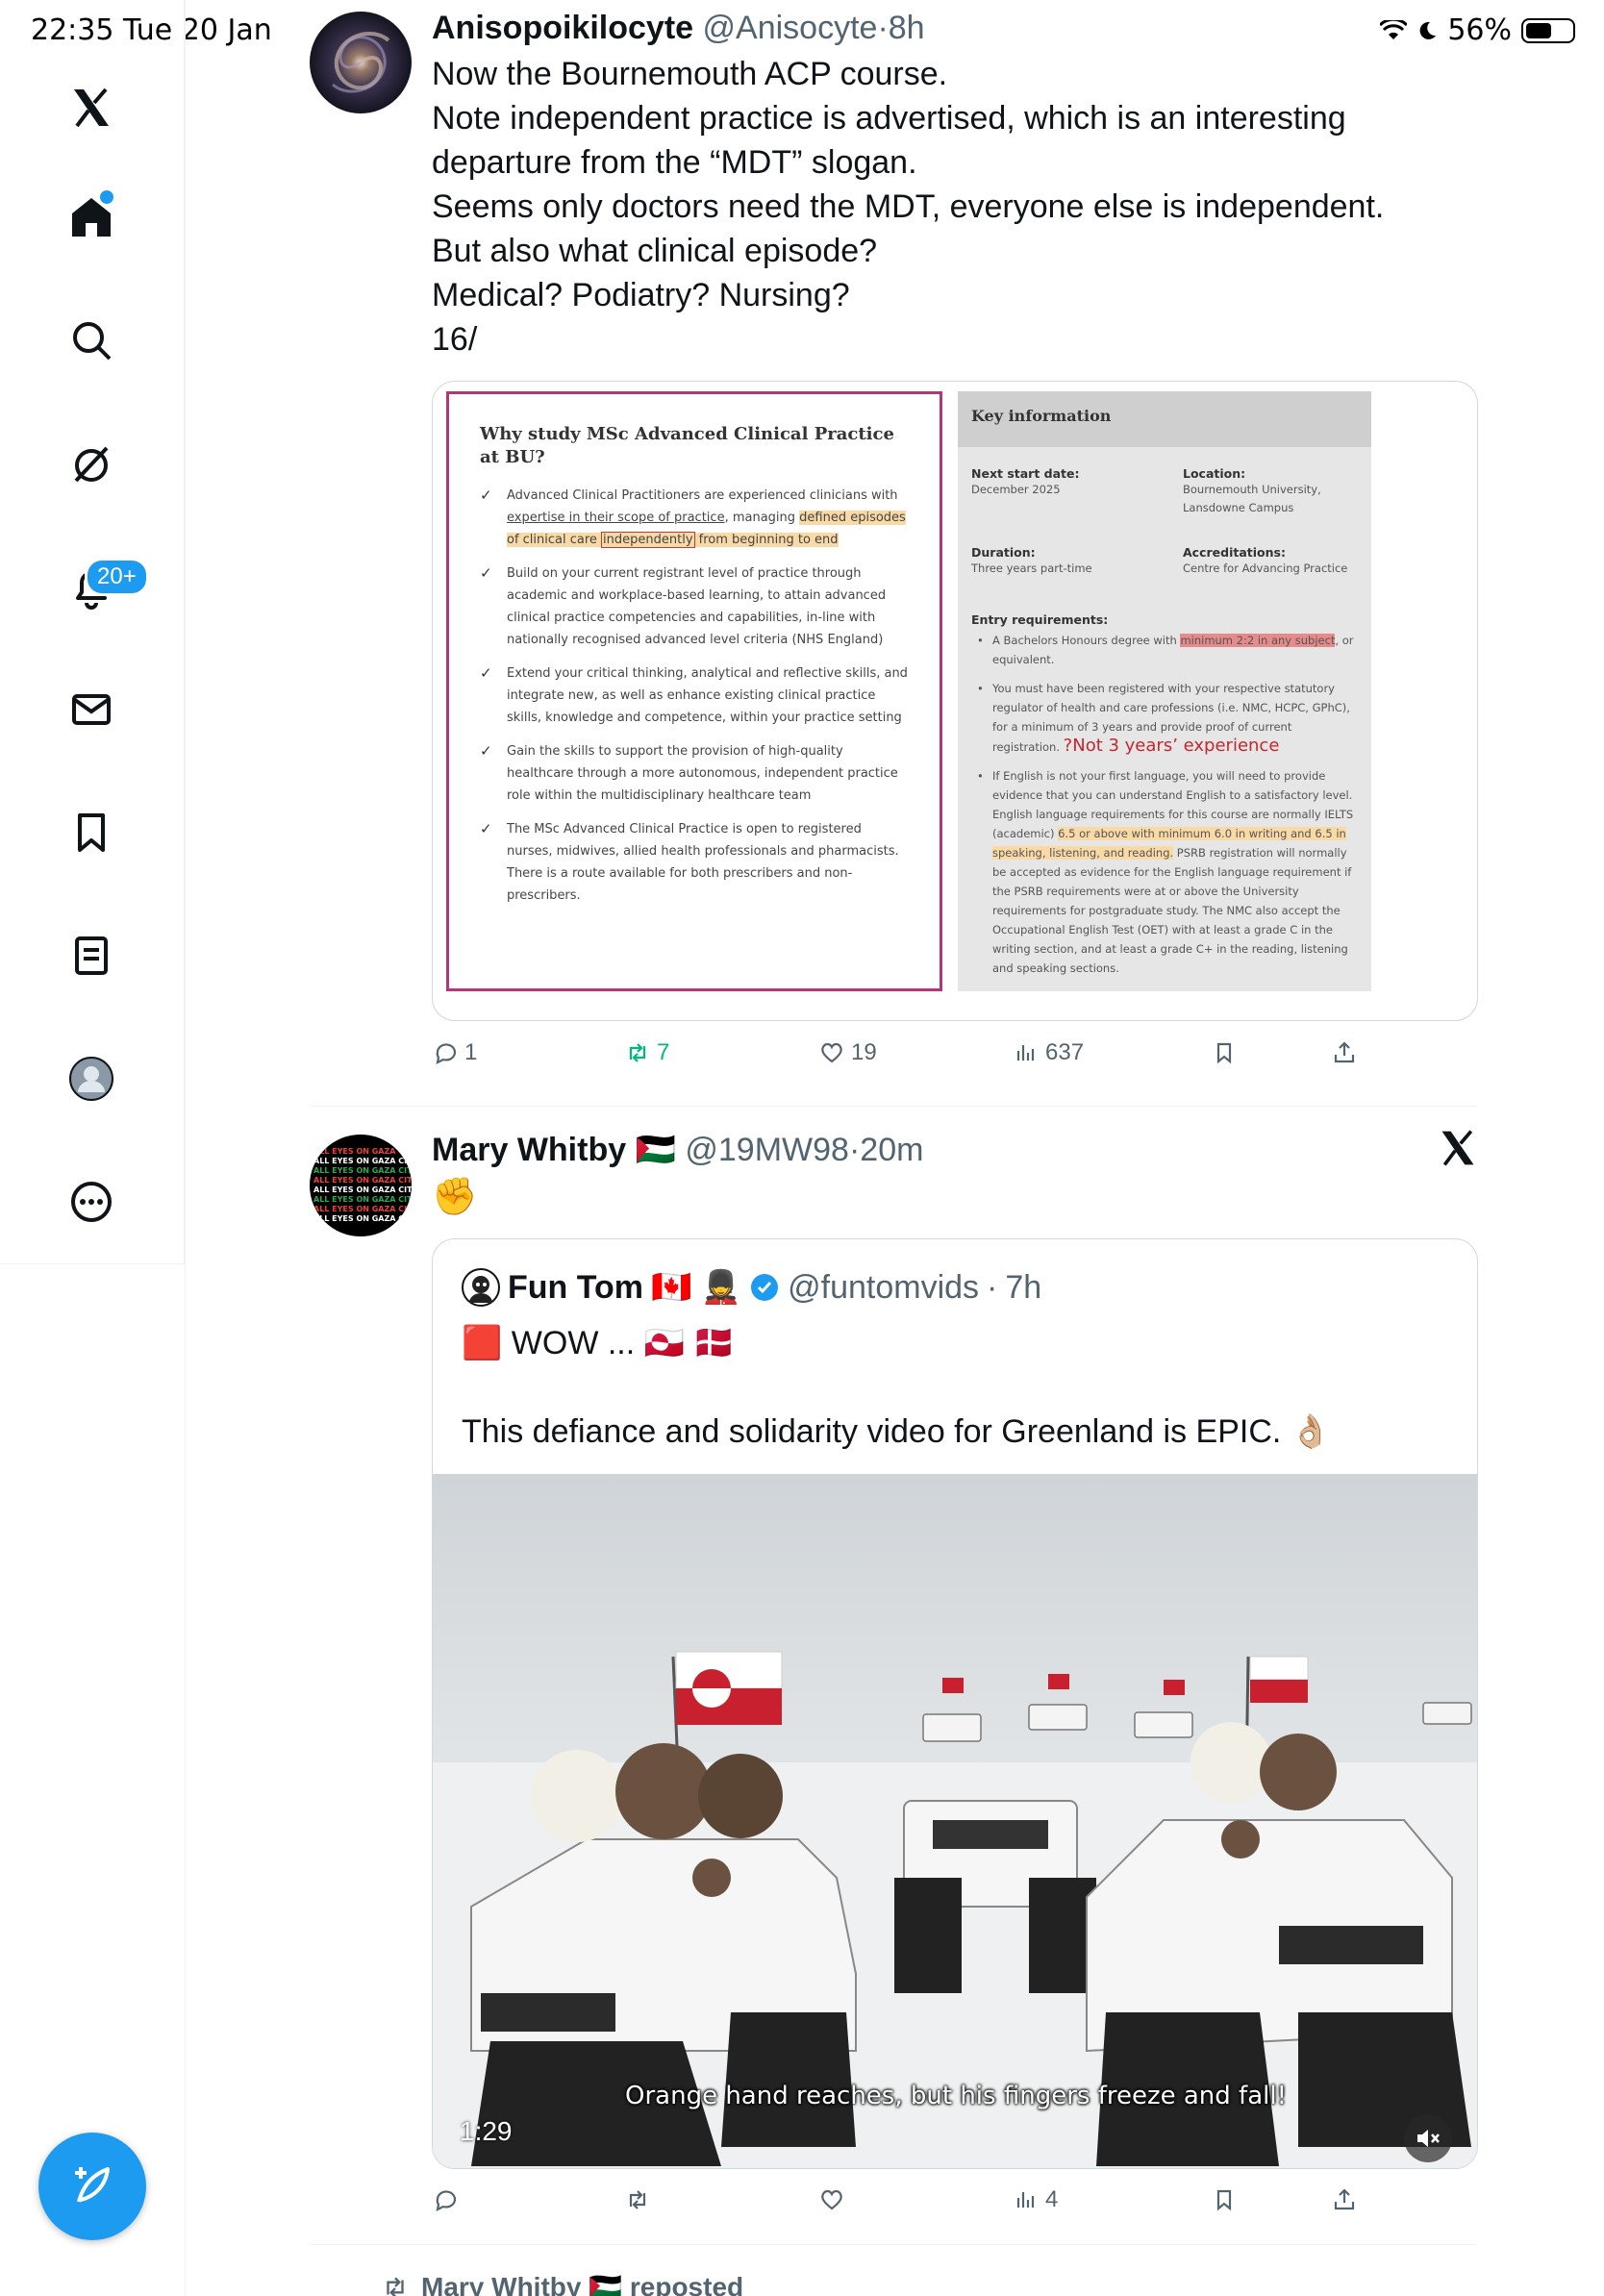 The image size is (1604, 2296). I want to click on quoted-tweet-header: Fun Tom 🇨🇦 💂 @funtomvids · 7h, so click(751, 1287).